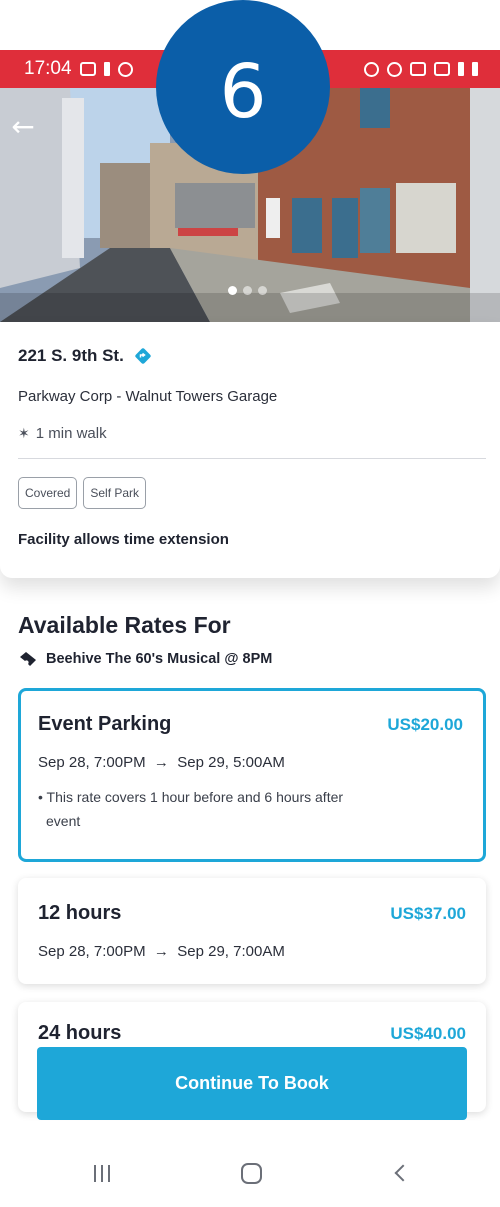  I want to click on time-extension-note: Facility allows time extension, so click(123, 539).